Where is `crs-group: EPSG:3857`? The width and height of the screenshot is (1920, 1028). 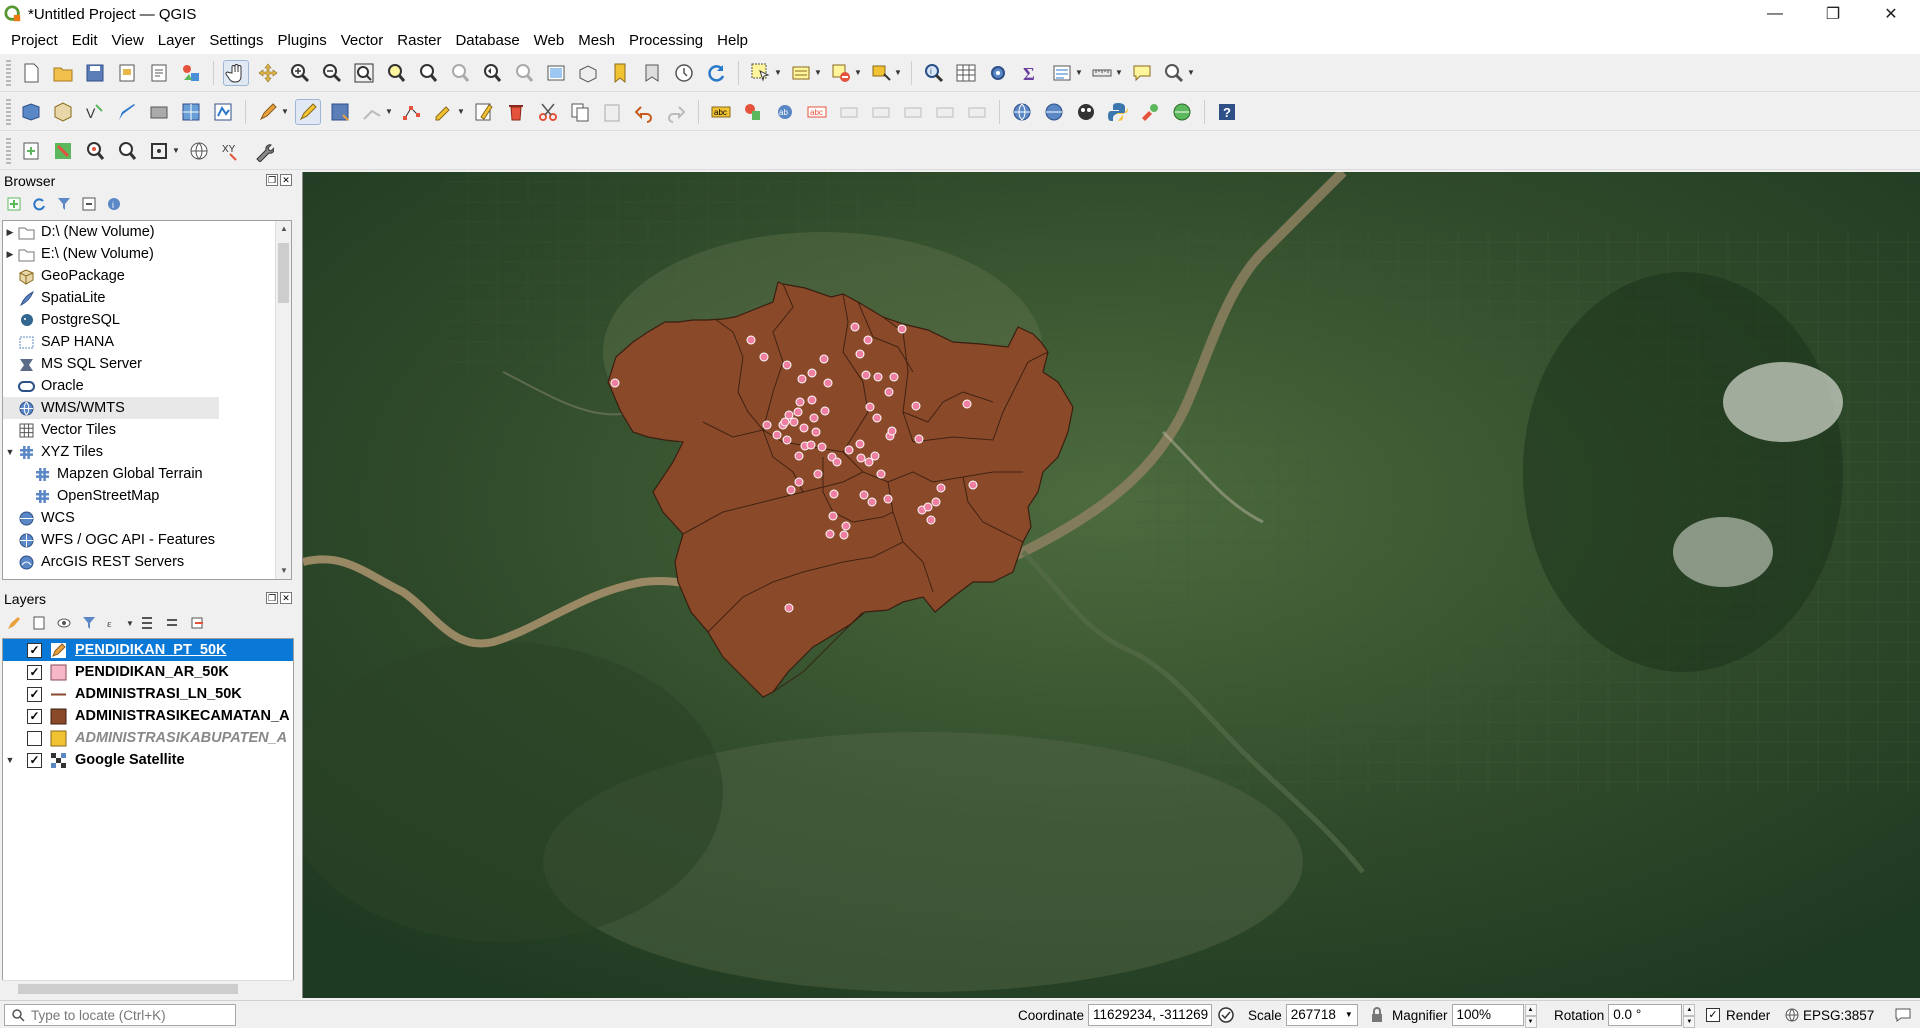 crs-group: EPSG:3857 is located at coordinates (1829, 1015).